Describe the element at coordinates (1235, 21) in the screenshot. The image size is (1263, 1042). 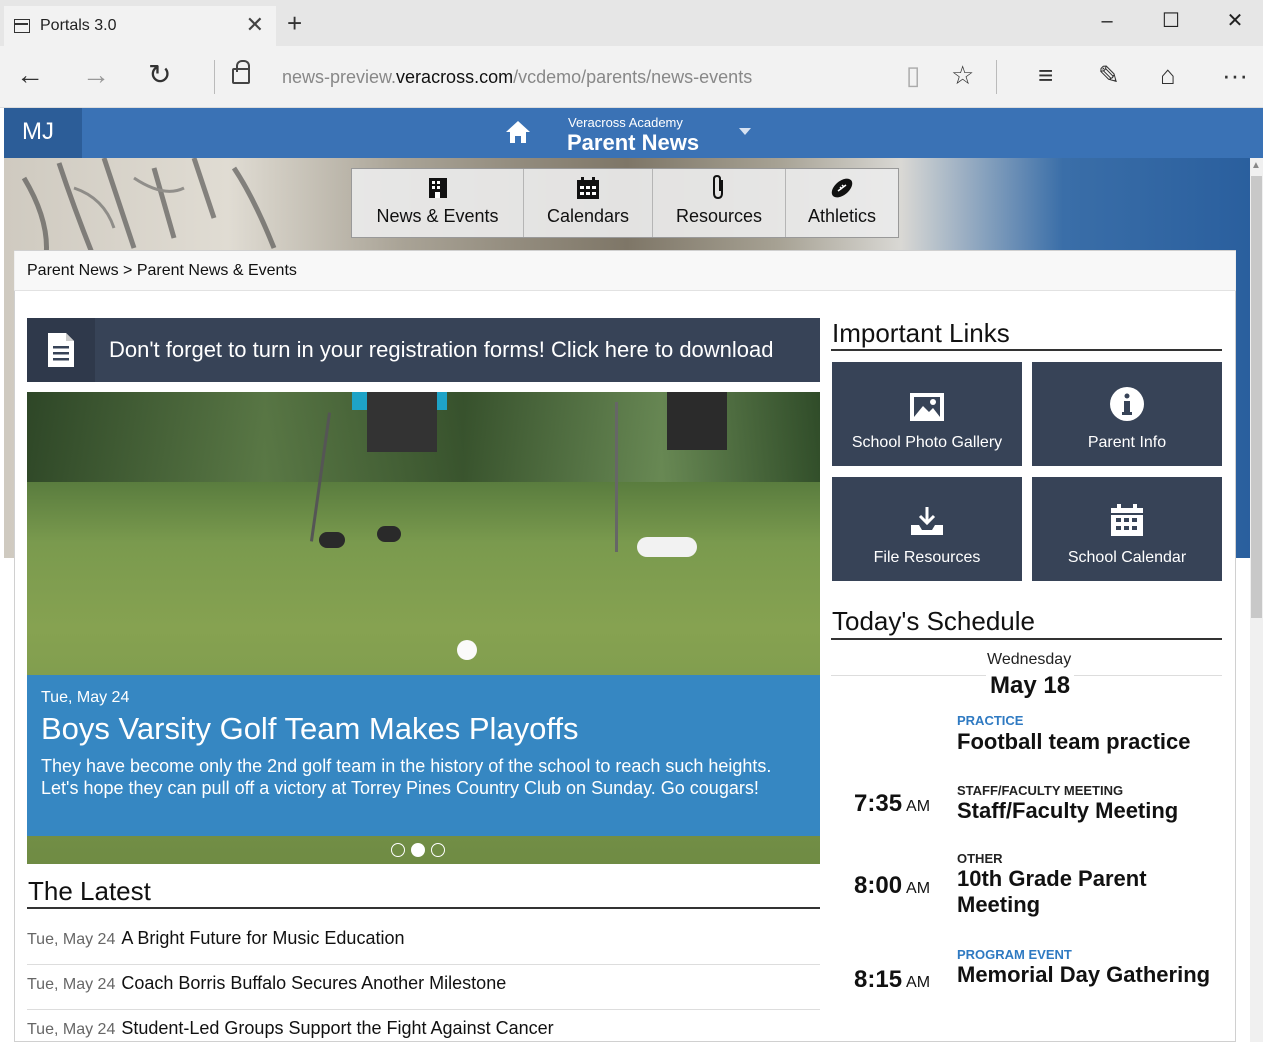
I see `window-close-icon: ✕` at that location.